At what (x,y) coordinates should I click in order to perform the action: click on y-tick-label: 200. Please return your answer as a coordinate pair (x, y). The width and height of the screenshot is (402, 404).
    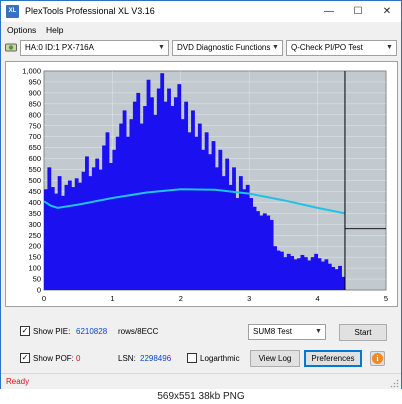
    Looking at the image, I should click on (34, 246).